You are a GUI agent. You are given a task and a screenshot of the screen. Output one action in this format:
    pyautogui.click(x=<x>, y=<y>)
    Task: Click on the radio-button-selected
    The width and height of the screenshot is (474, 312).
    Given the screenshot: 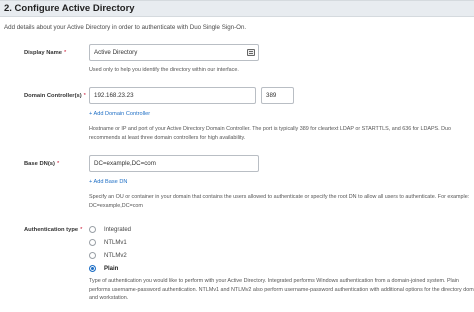 What is the action you would take?
    pyautogui.click(x=92, y=268)
    